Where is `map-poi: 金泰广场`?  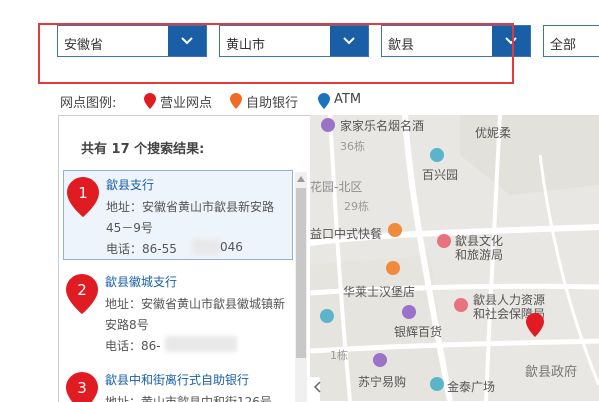
map-poi: 金泰广场 is located at coordinates (471, 387).